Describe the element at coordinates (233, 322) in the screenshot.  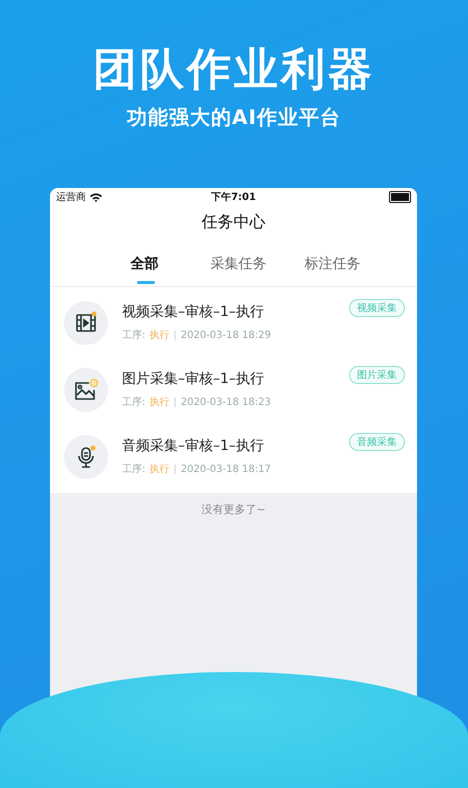
I see `task-item: 视频采集–审核–1–执行 工序: 执行 | 2020-03-18 18:29 视频采集` at that location.